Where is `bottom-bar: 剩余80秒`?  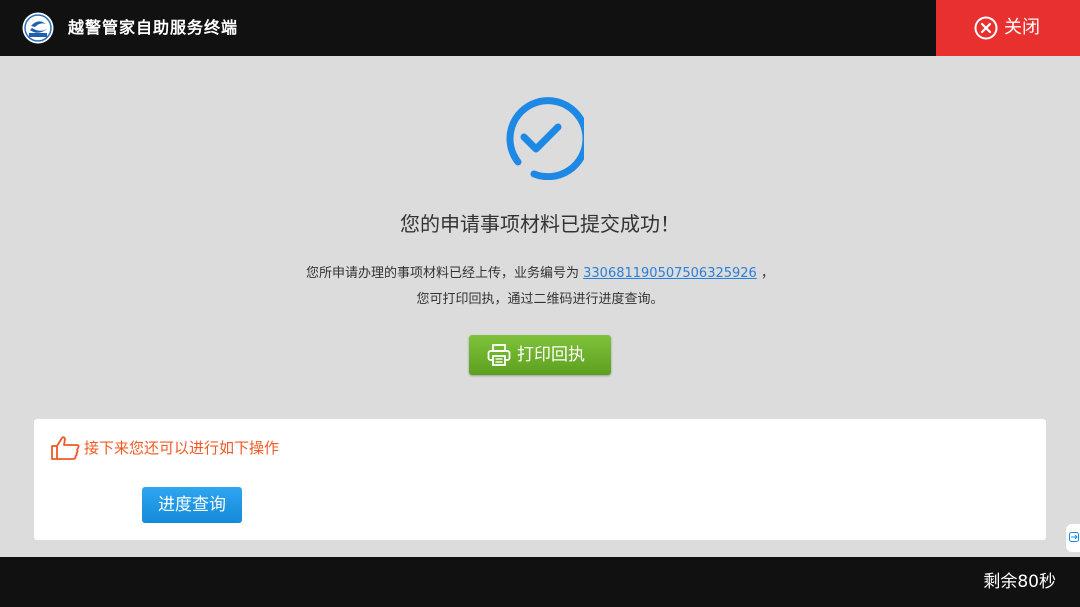 bottom-bar: 剩余80秒 is located at coordinates (540, 582).